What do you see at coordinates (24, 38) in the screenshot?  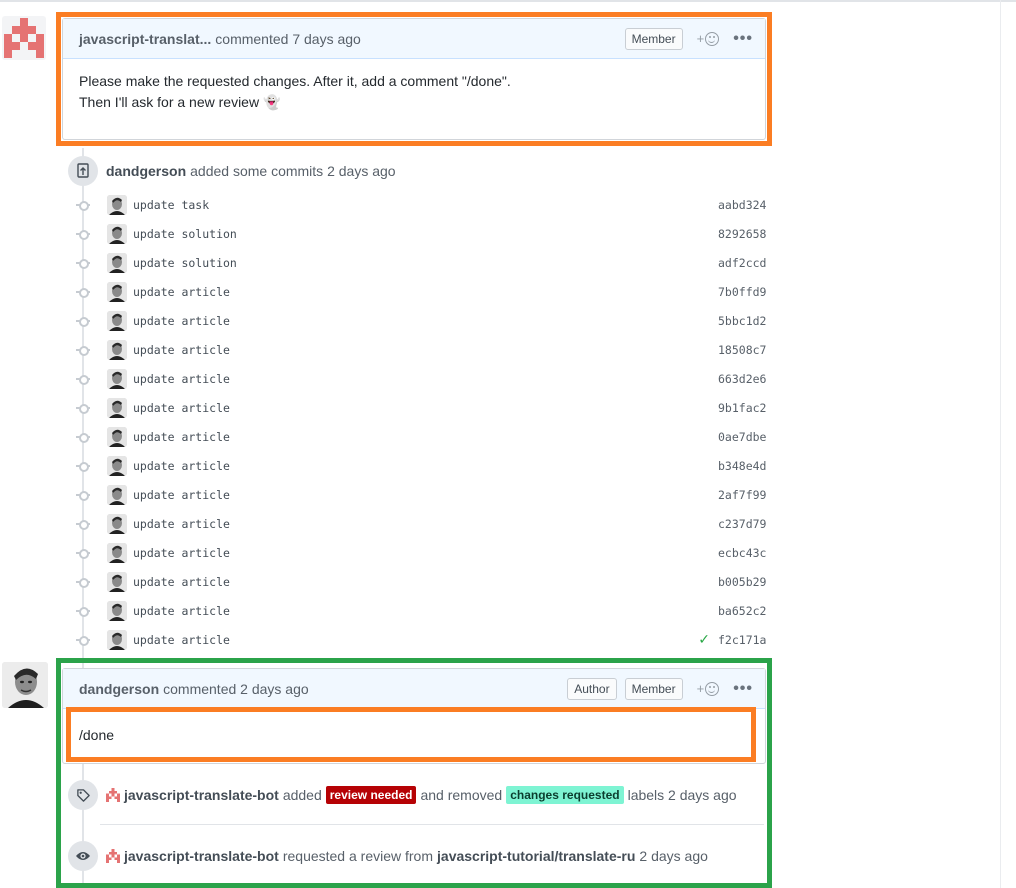 I see `bot-avatar` at bounding box center [24, 38].